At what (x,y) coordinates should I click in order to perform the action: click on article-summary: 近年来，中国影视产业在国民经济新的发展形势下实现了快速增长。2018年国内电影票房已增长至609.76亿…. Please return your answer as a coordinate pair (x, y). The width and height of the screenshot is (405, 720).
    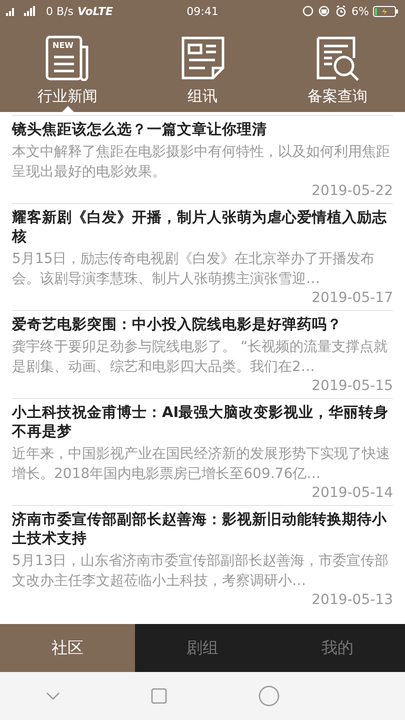
    Looking at the image, I should click on (201, 464).